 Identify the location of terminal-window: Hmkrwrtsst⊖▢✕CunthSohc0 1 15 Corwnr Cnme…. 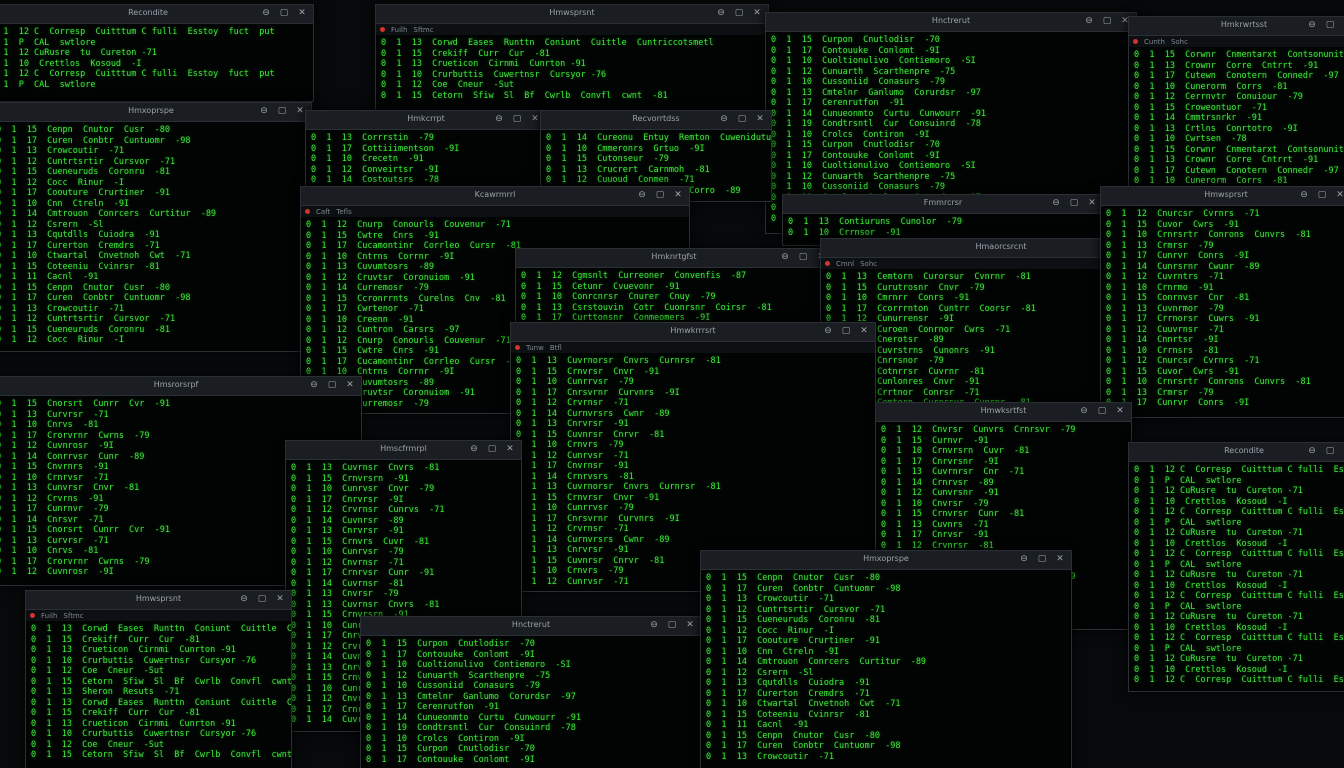
(1236, 106).